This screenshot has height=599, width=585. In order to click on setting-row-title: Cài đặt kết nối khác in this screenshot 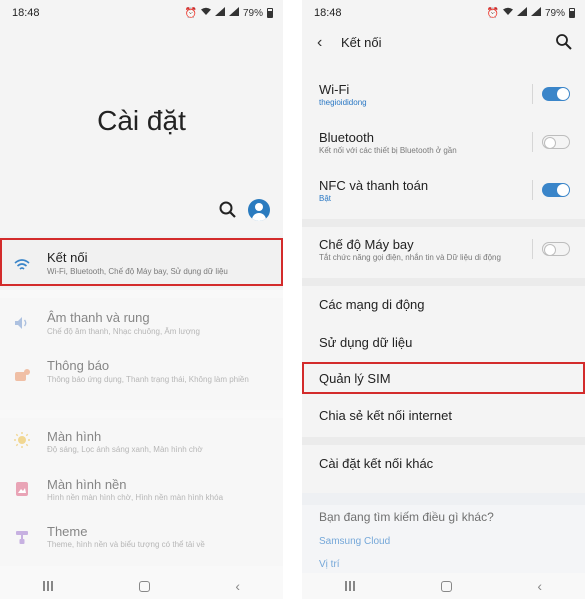, I will do `click(376, 463)`.